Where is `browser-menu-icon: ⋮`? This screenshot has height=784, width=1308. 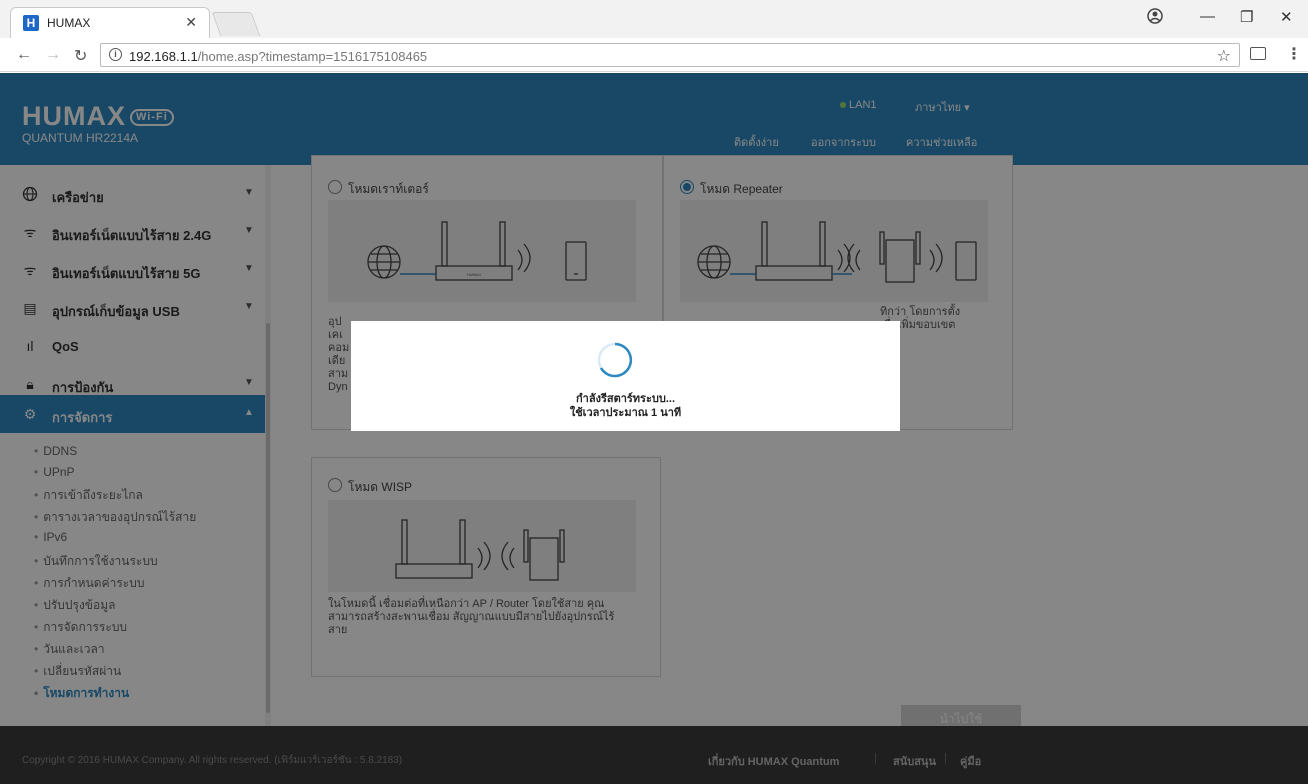 browser-menu-icon: ⋮ is located at coordinates (1294, 54).